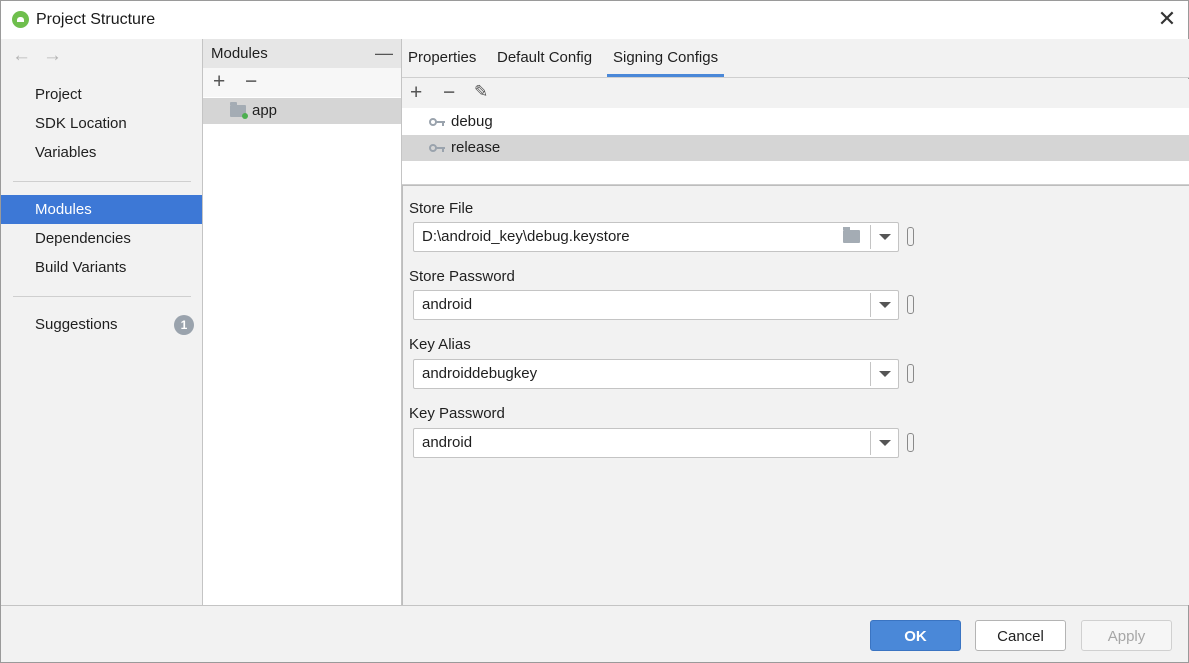 This screenshot has height=663, width=1189. I want to click on sidebar-item-label: Project, so click(58, 94).